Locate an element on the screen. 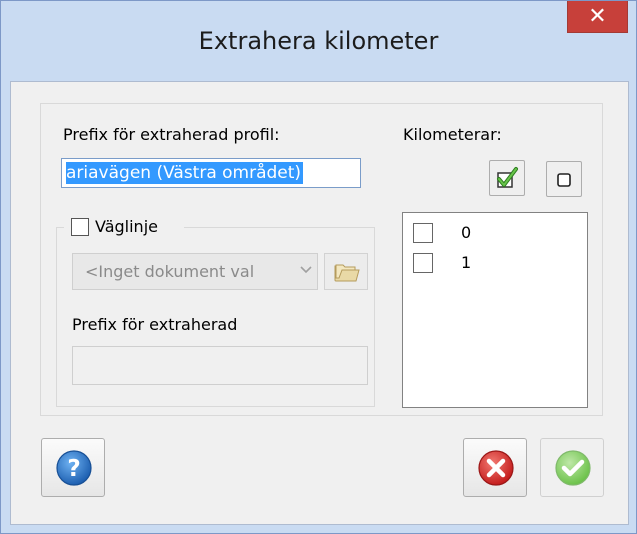 Image resolution: width=637 pixels, height=534 pixels. folder-icon is located at coordinates (347, 274).